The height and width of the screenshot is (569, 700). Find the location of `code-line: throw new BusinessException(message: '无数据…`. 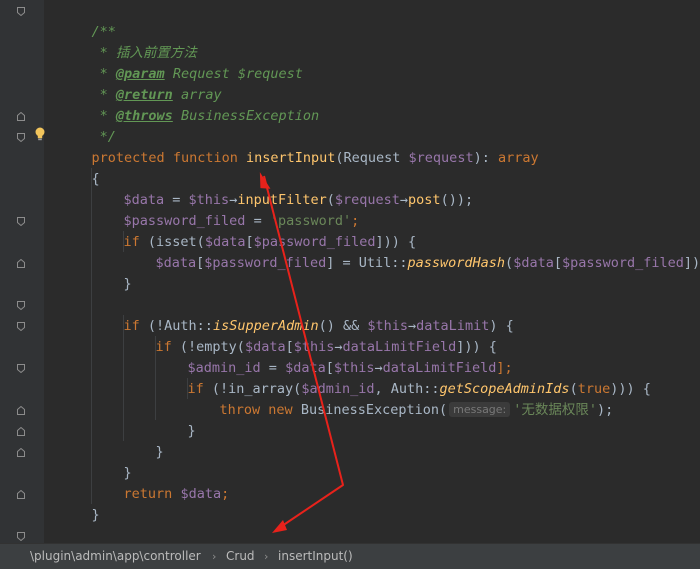

code-line: throw new BusinessException(message: '无数据… is located at coordinates (400, 398).